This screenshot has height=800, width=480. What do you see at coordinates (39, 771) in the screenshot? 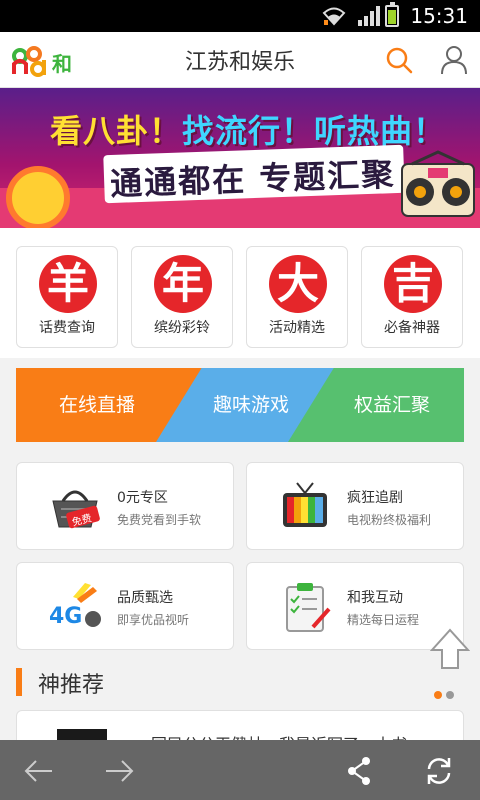
I see `back-arrow-icon` at bounding box center [39, 771].